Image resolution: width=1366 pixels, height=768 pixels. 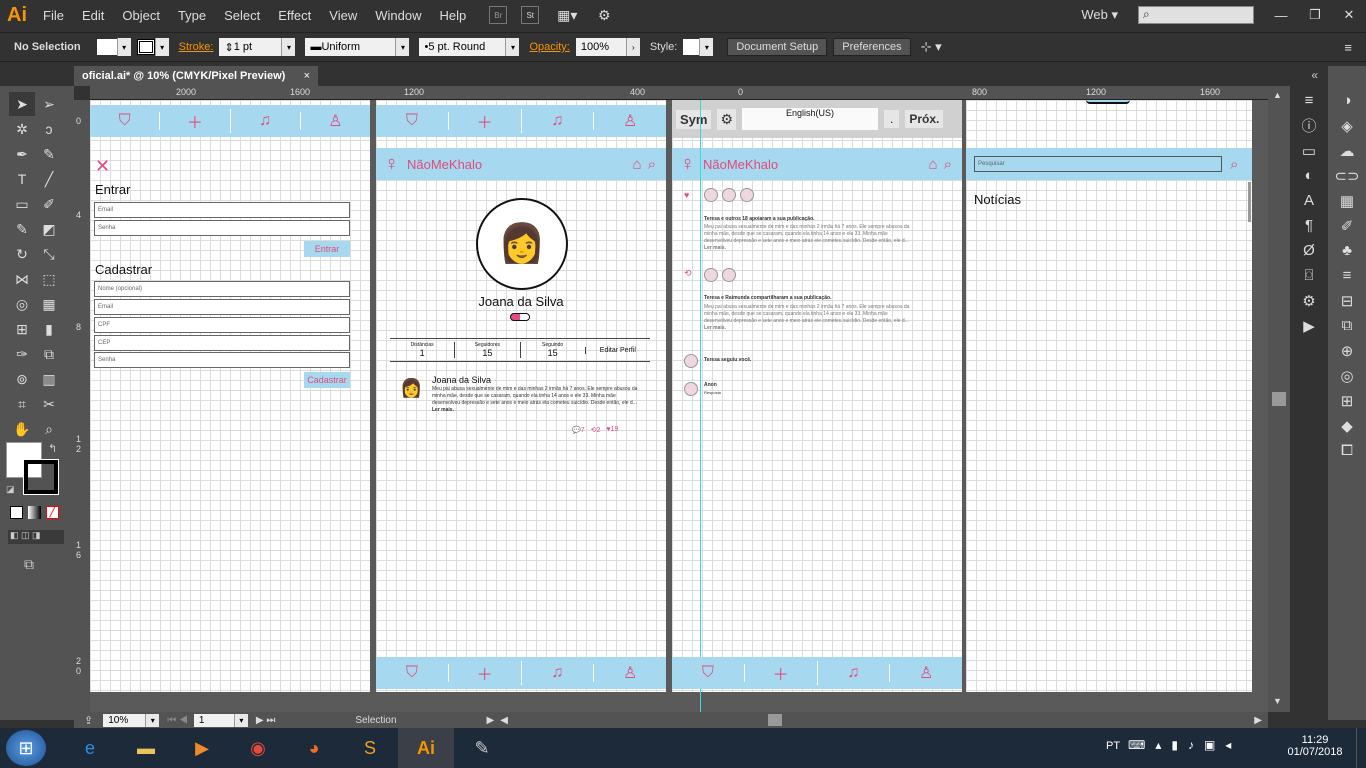 I want to click on clock: 11:29 01/07/2018, so click(x=1315, y=746).